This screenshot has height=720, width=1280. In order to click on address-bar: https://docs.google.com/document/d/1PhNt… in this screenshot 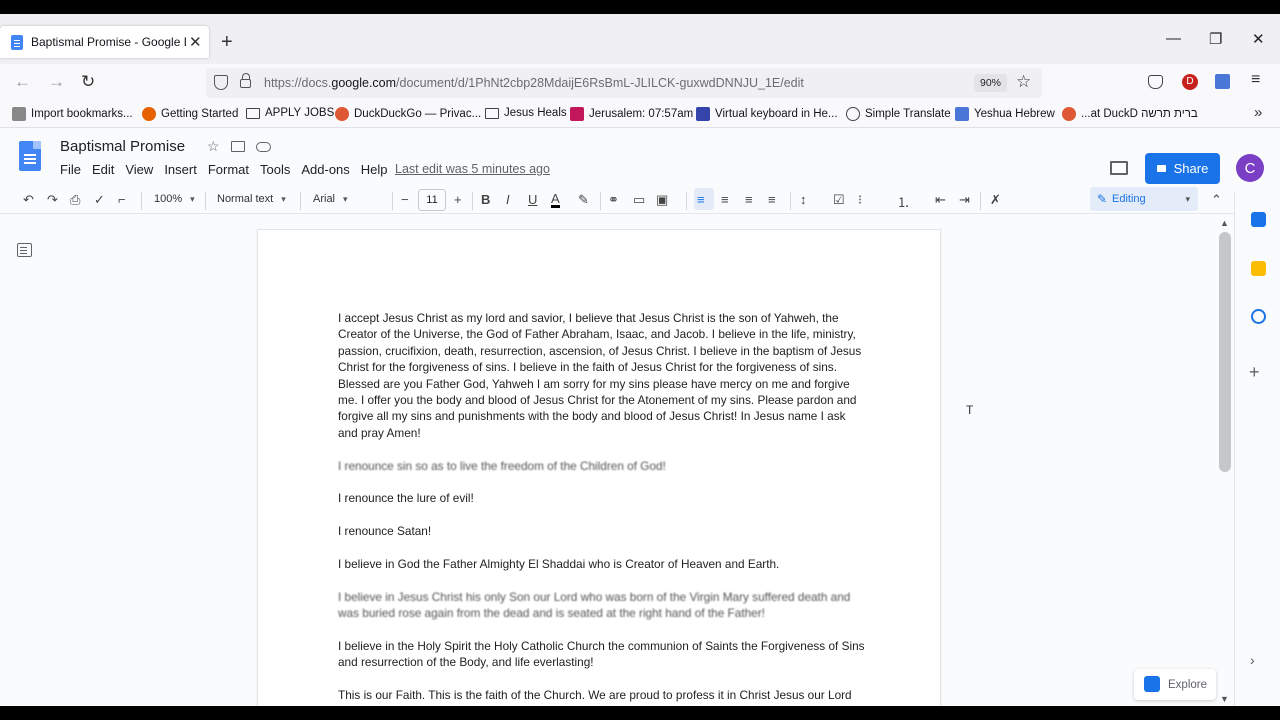, I will do `click(624, 83)`.